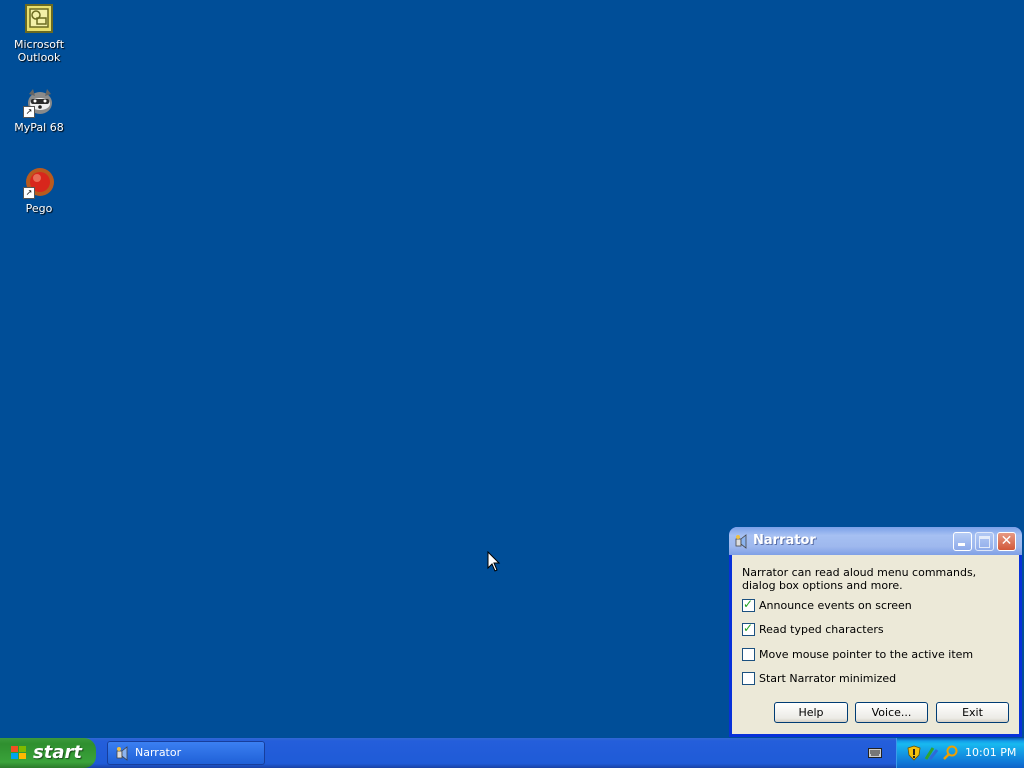 Image resolution: width=1024 pixels, height=768 pixels. I want to click on start-button: start, so click(48, 753).